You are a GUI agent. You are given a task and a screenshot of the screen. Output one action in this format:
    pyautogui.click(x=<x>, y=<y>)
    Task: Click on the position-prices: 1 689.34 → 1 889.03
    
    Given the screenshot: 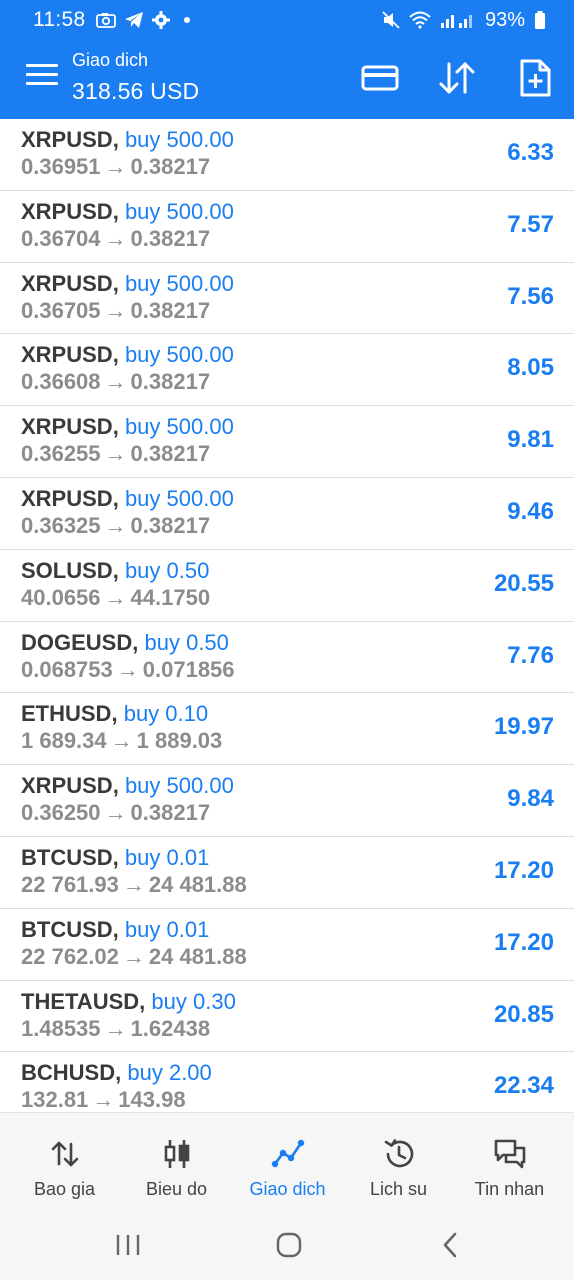 What is the action you would take?
    pyautogui.click(x=121, y=741)
    